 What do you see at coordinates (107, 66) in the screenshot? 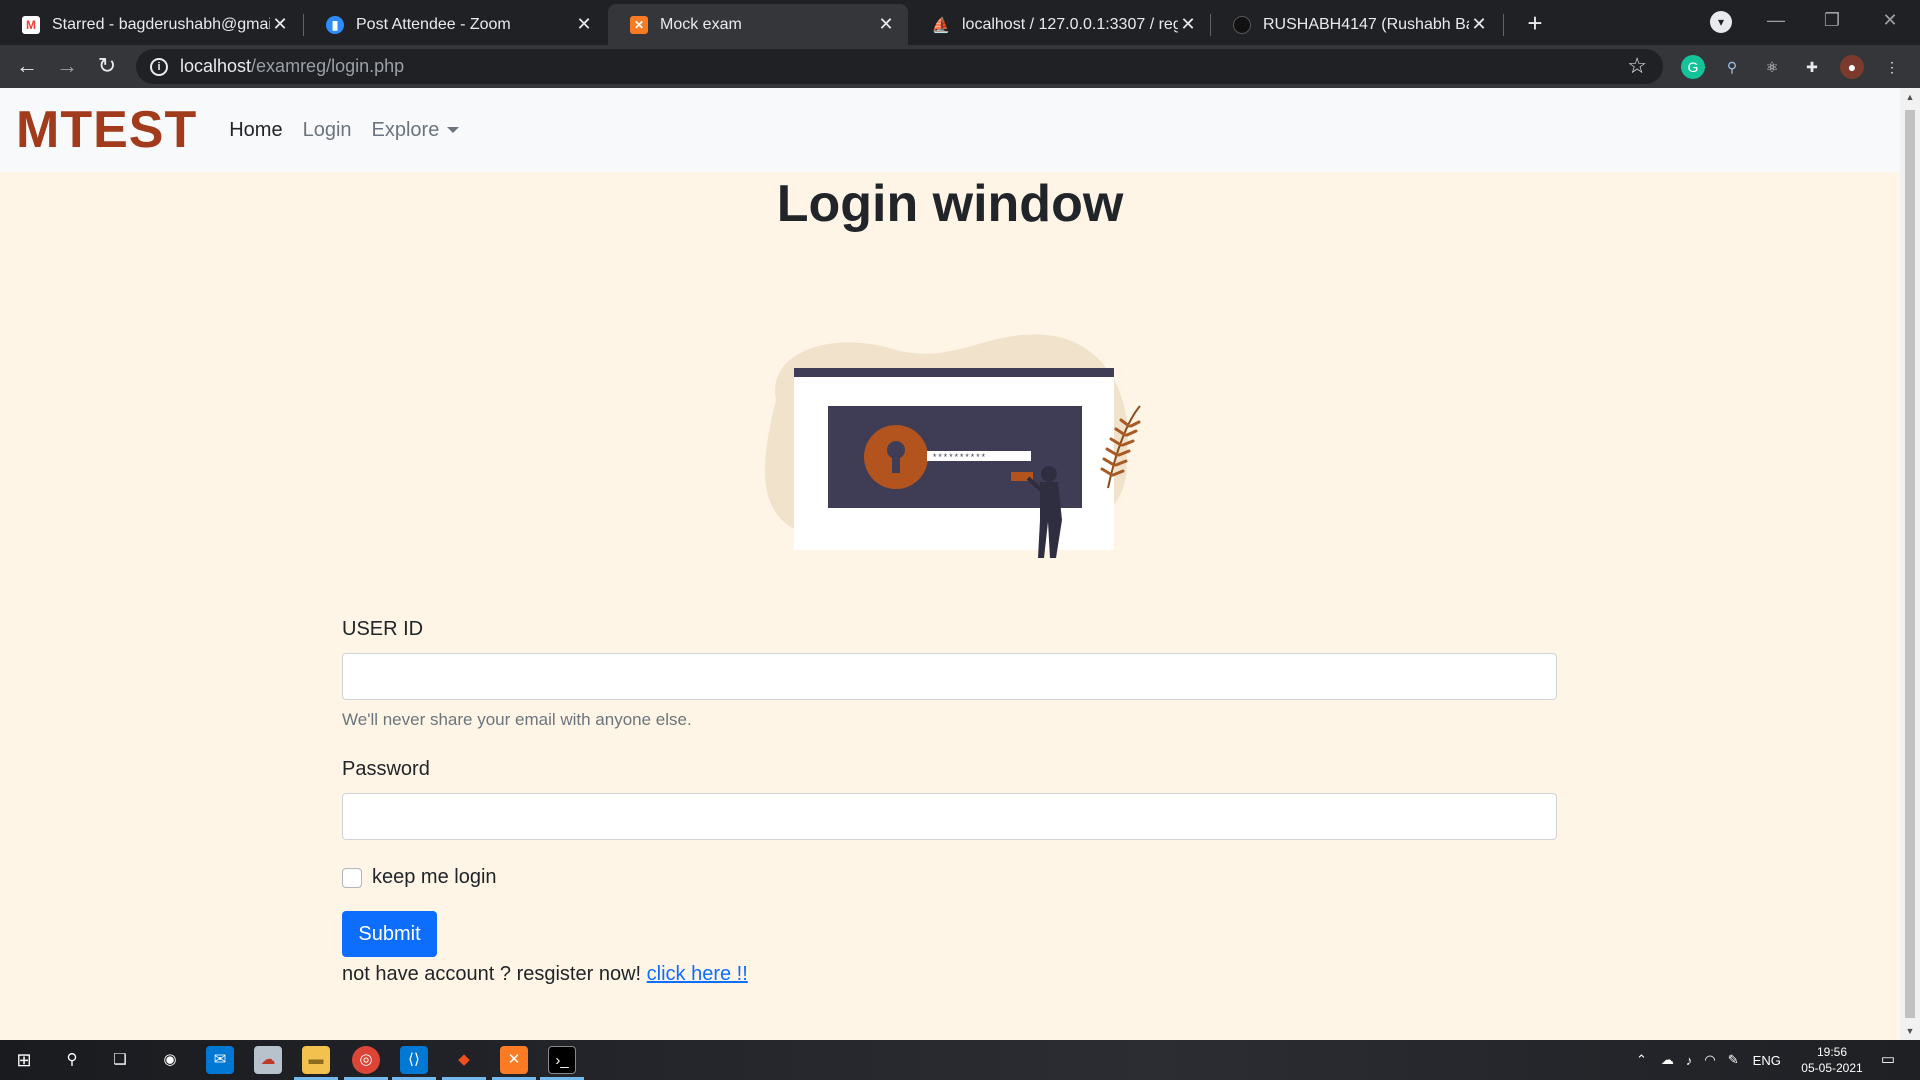
I see `reload-icon: ↻` at bounding box center [107, 66].